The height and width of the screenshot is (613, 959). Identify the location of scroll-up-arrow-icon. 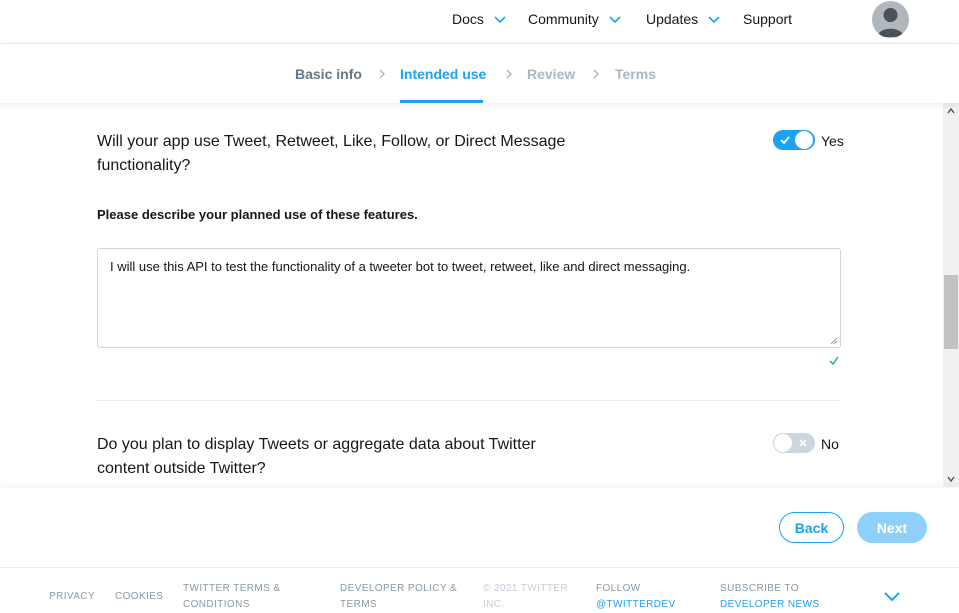
(951, 111).